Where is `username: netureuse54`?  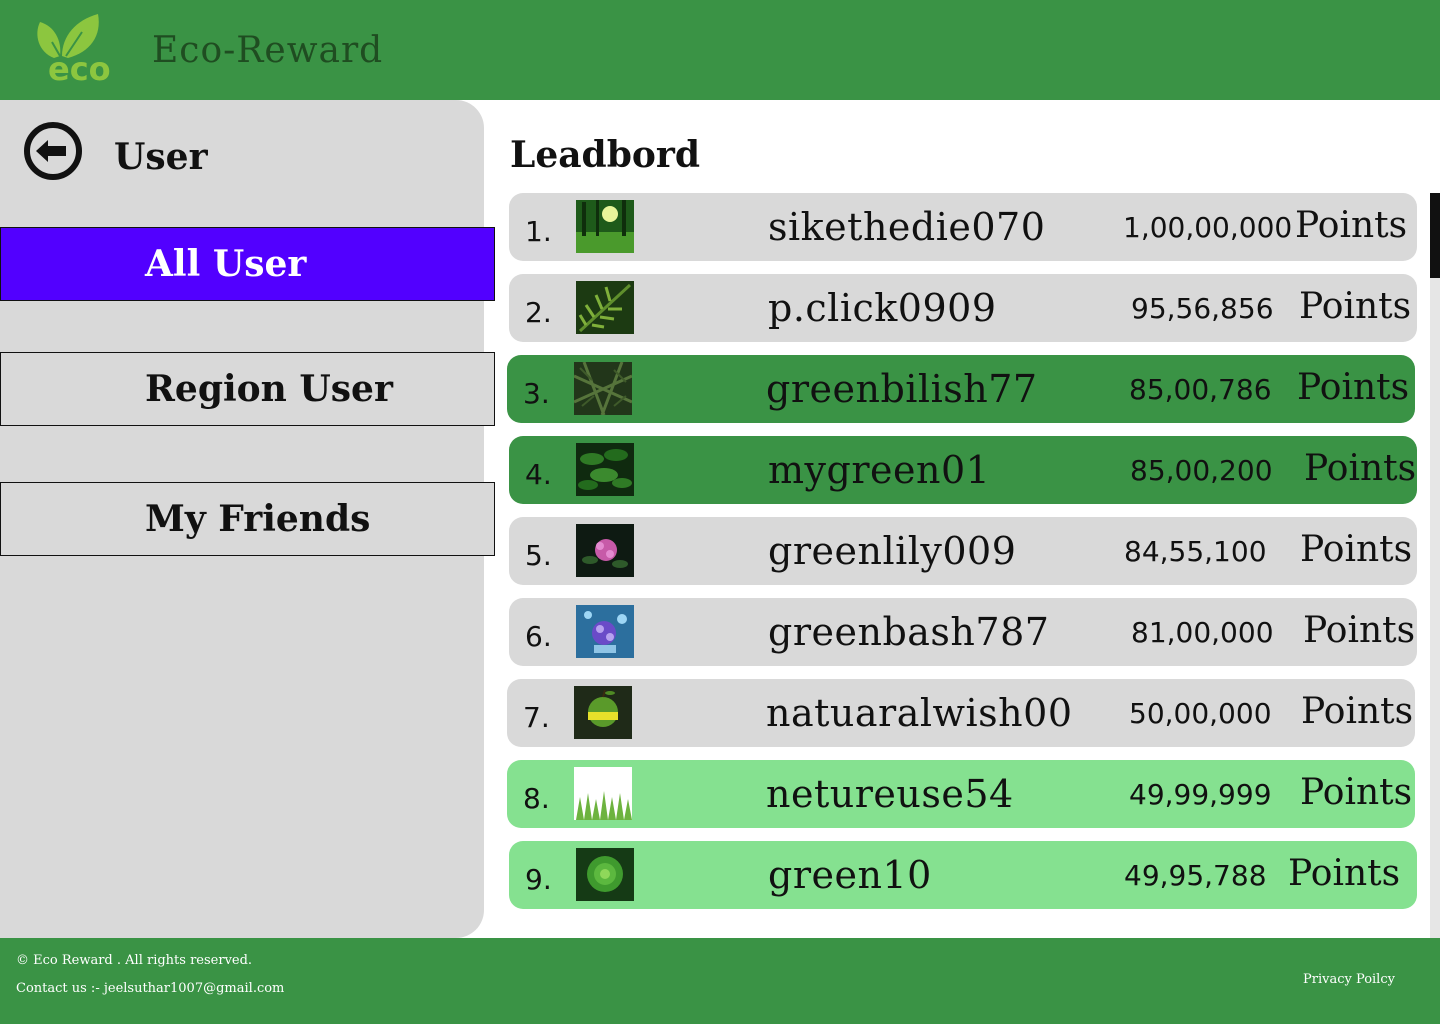
username: netureuse54 is located at coordinates (890, 794).